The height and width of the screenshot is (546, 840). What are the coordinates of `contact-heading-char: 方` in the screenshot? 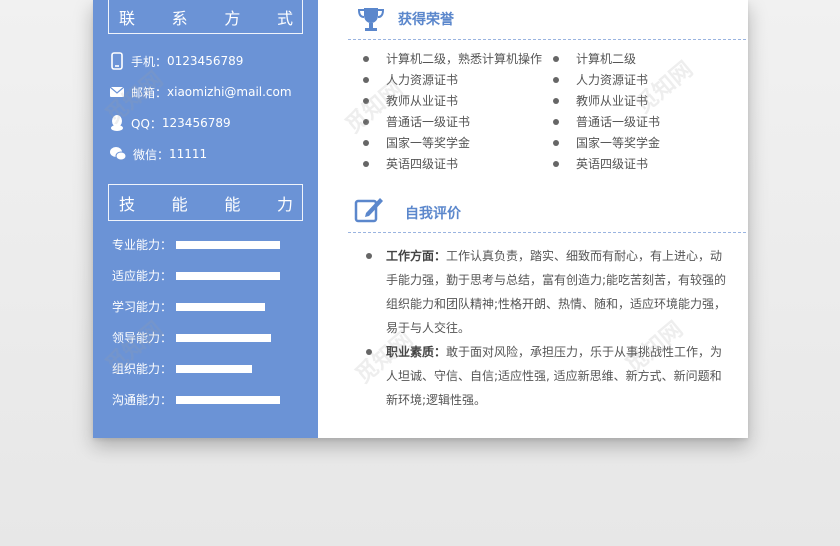 It's located at (233, 18).